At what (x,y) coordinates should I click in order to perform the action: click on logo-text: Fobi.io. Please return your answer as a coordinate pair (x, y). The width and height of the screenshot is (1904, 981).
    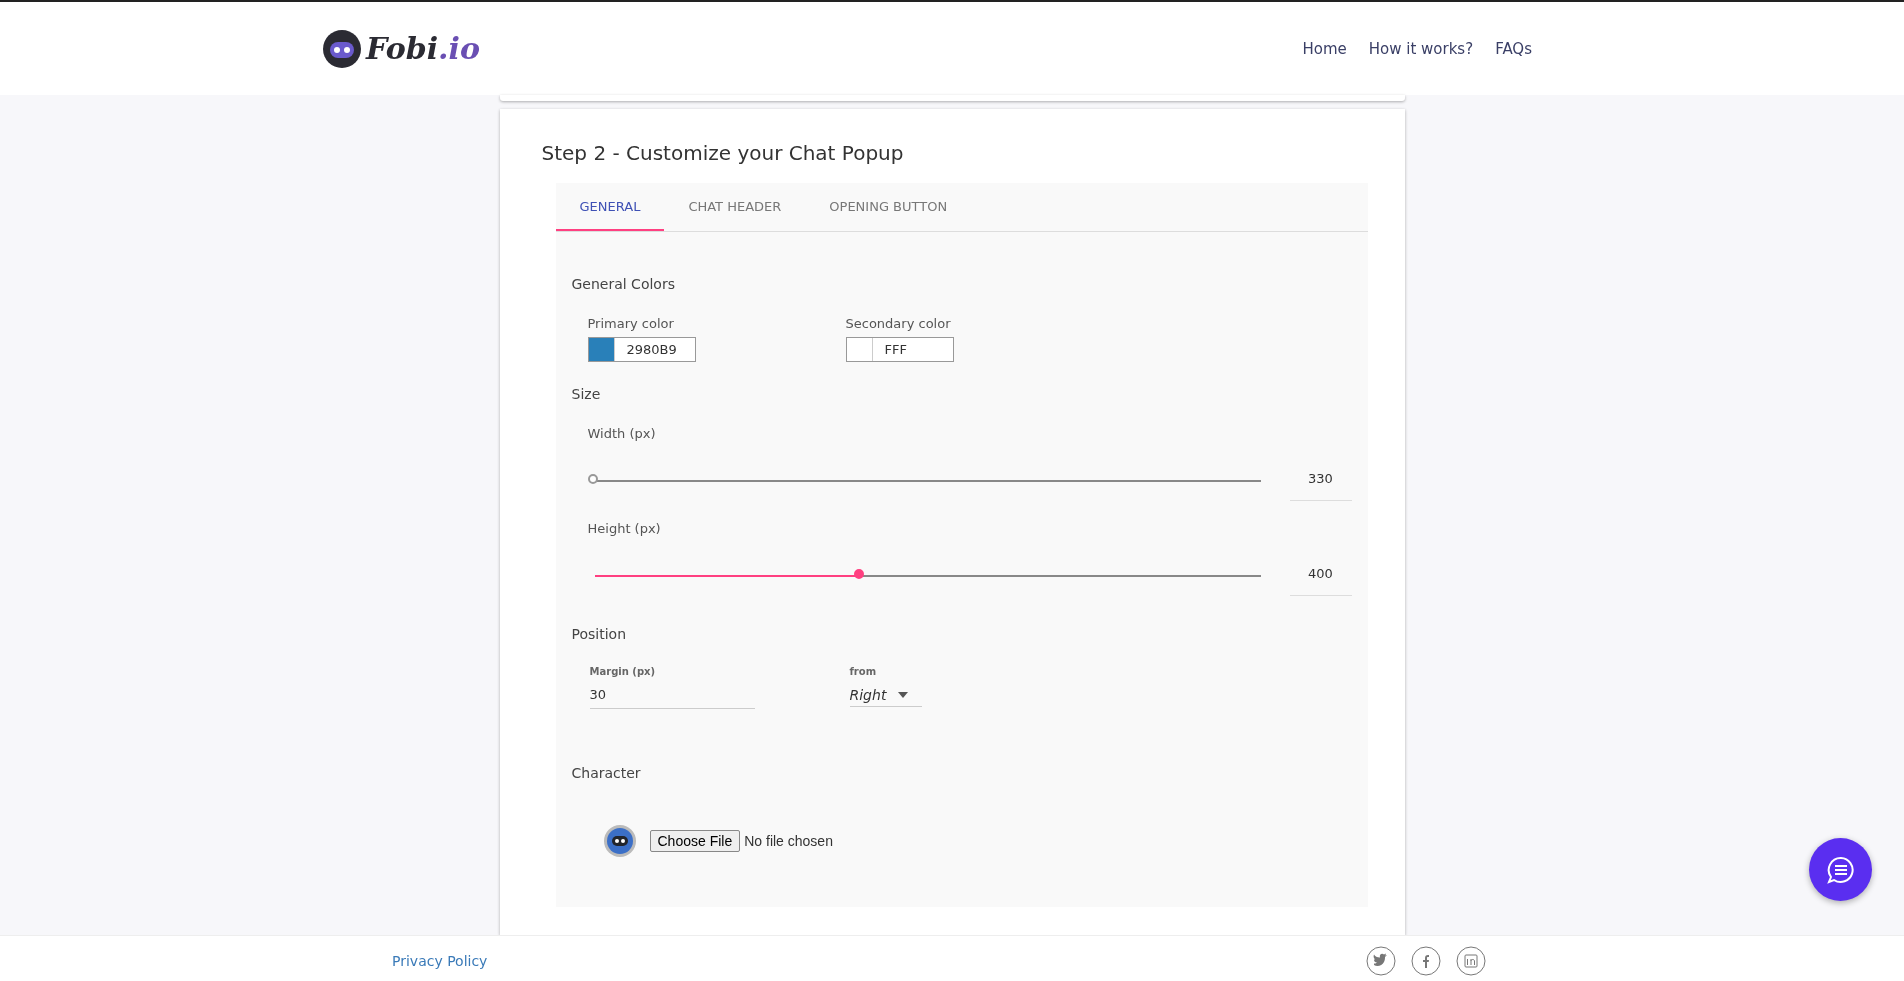
    Looking at the image, I should click on (423, 48).